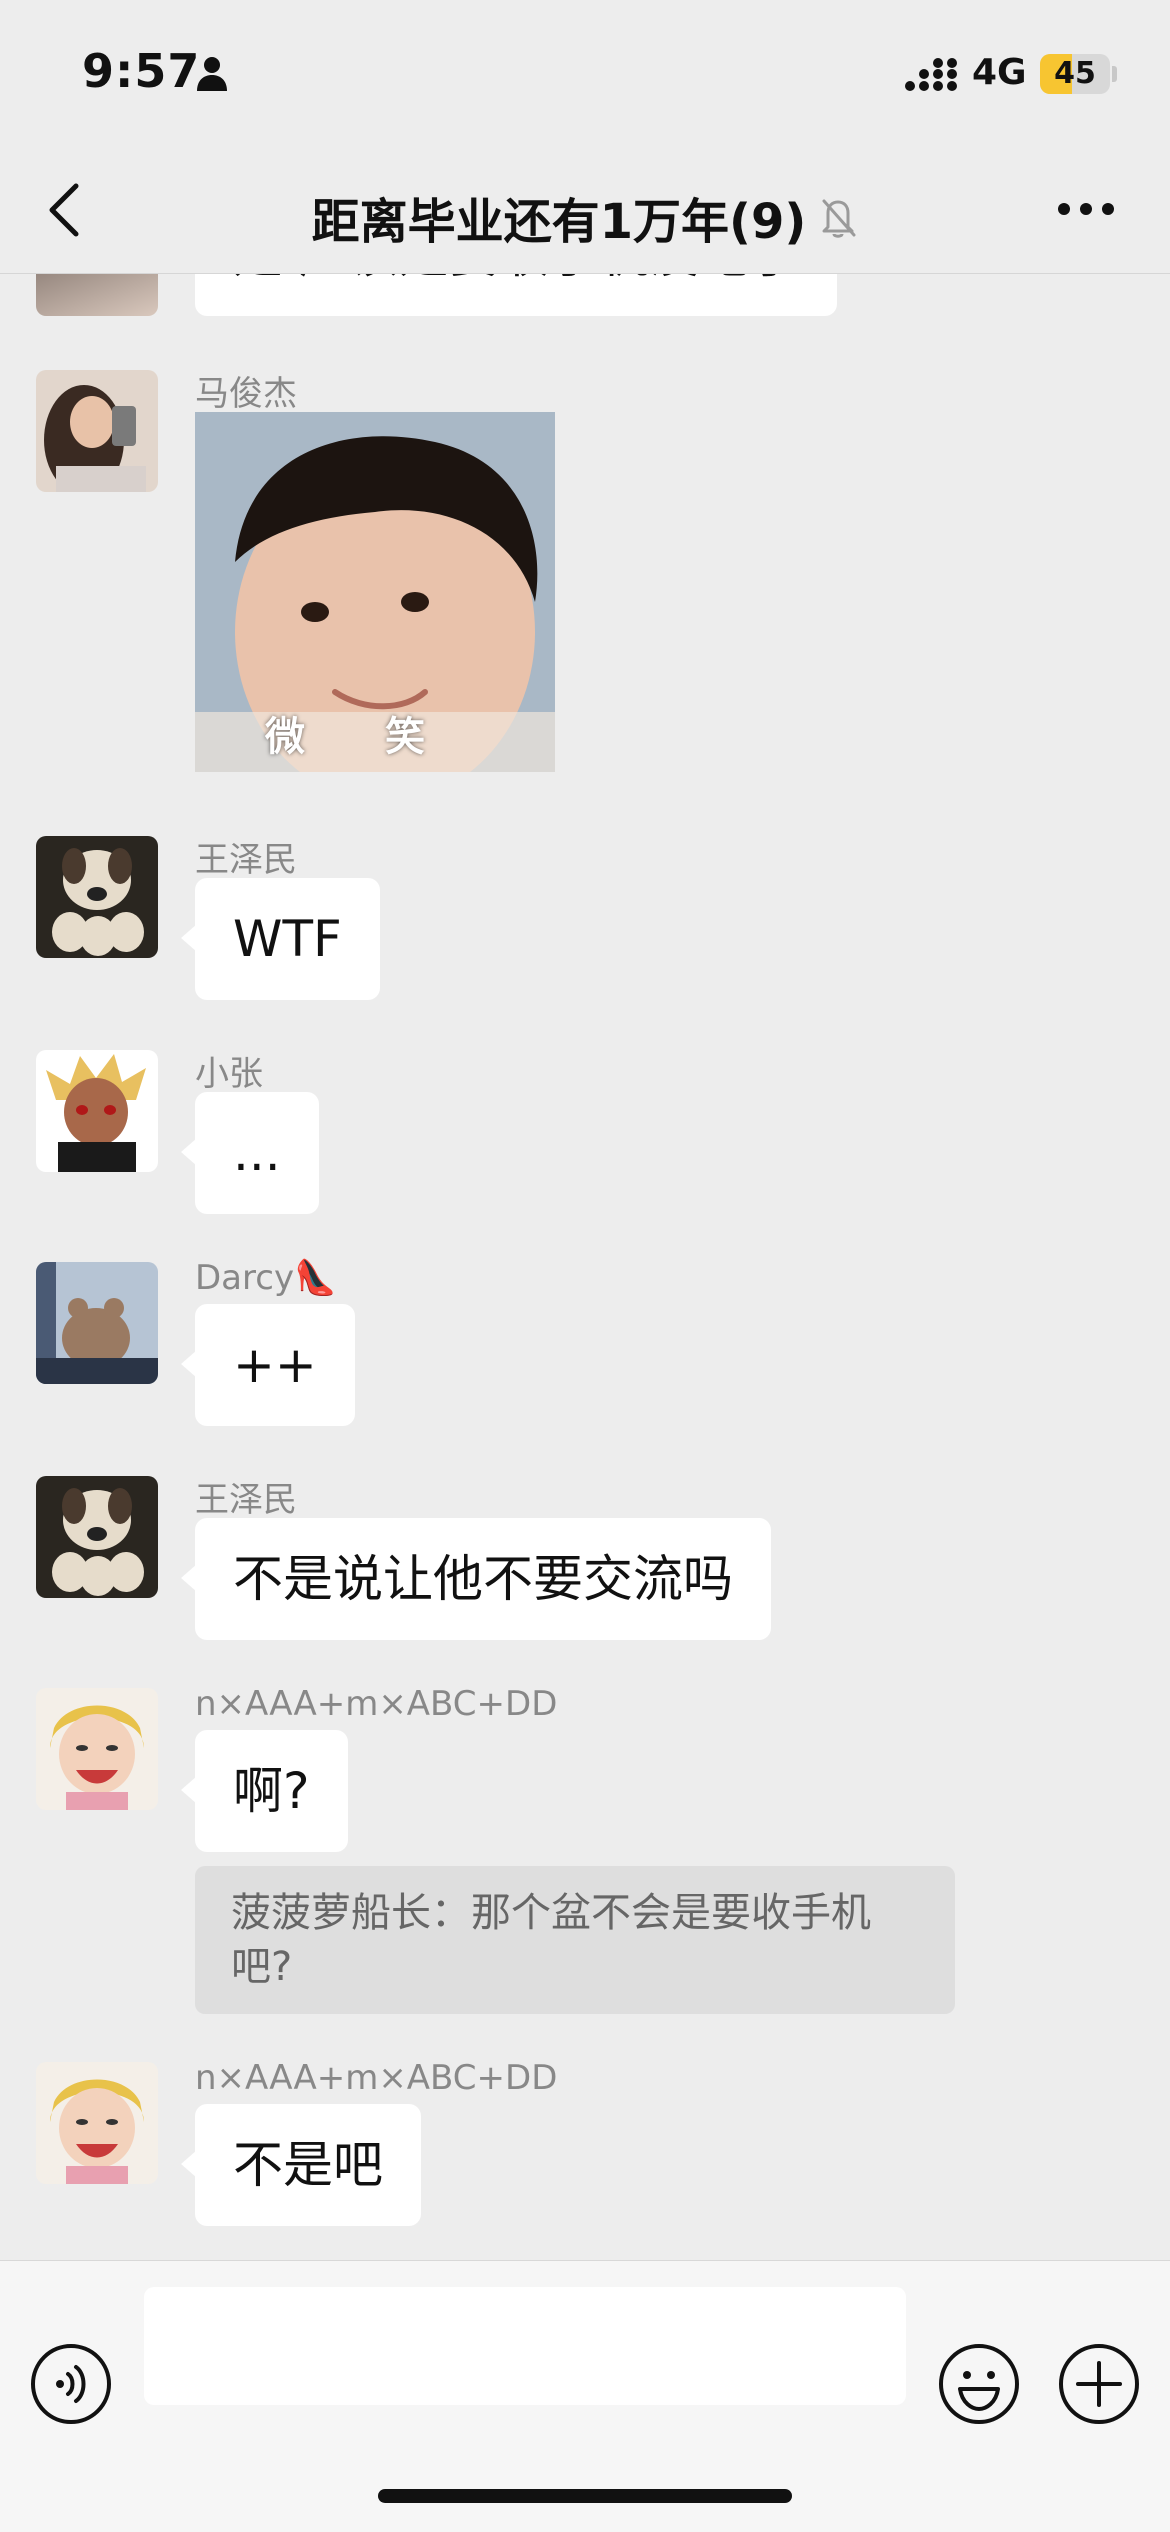 Image resolution: width=1170 pixels, height=2532 pixels. I want to click on sender-name: Darcy👠, so click(266, 1278).